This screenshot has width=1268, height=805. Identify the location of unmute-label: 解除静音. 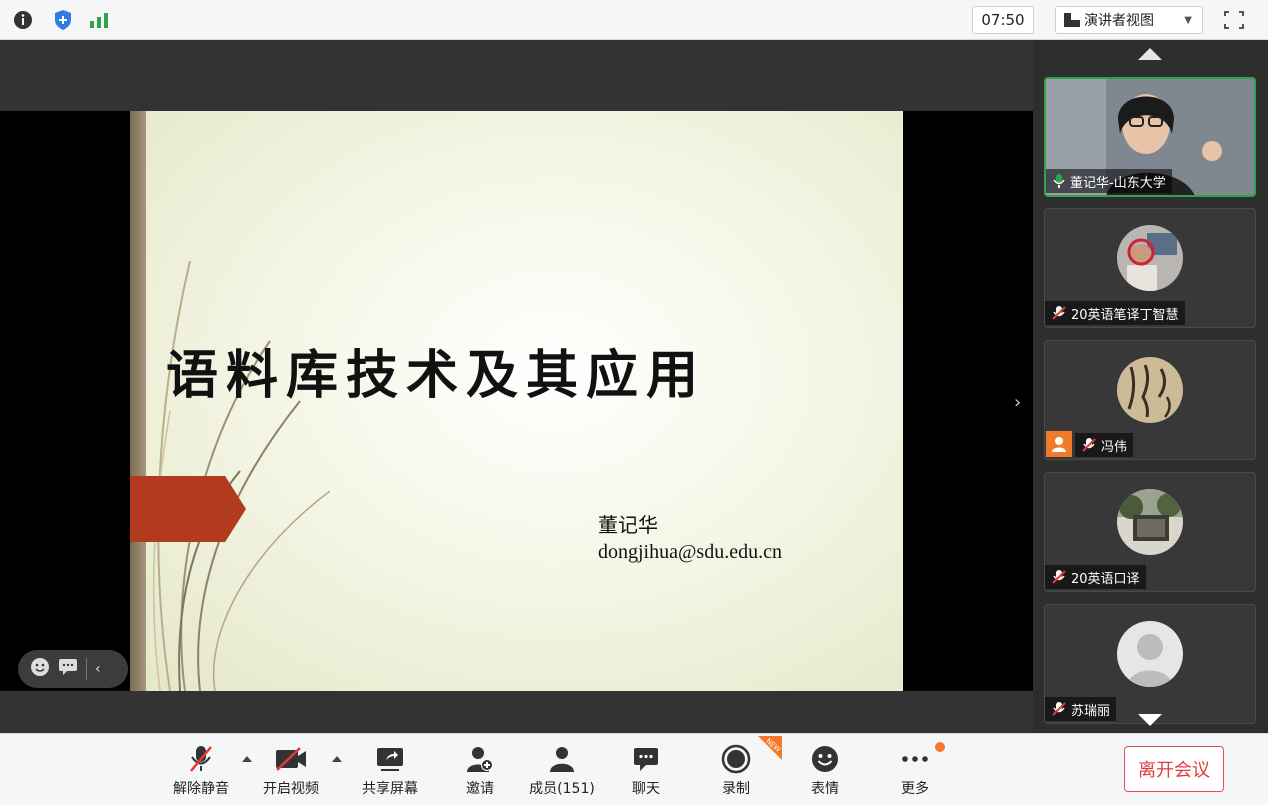
(201, 789).